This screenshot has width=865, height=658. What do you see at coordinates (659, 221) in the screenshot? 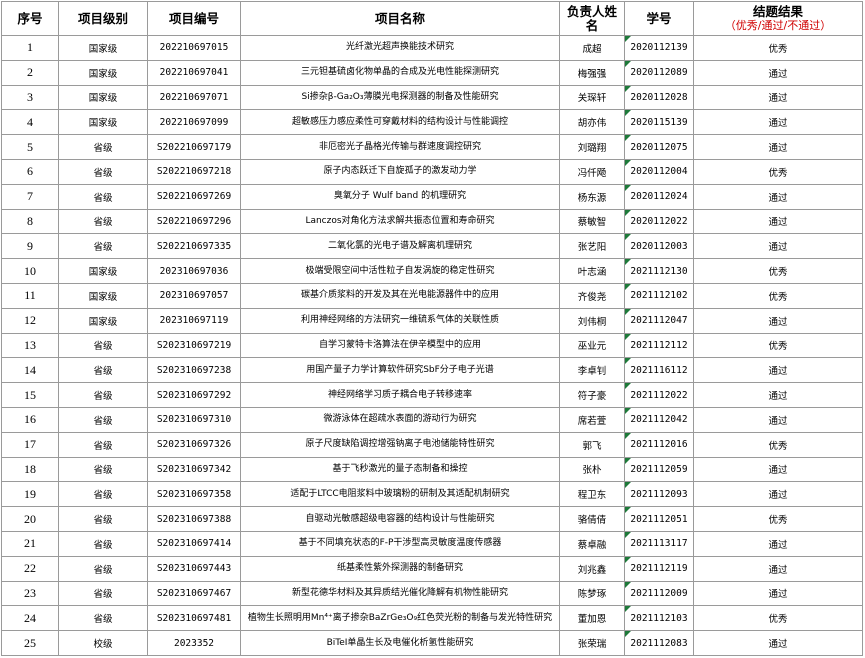
I see `cell-sid: 2020112022` at bounding box center [659, 221].